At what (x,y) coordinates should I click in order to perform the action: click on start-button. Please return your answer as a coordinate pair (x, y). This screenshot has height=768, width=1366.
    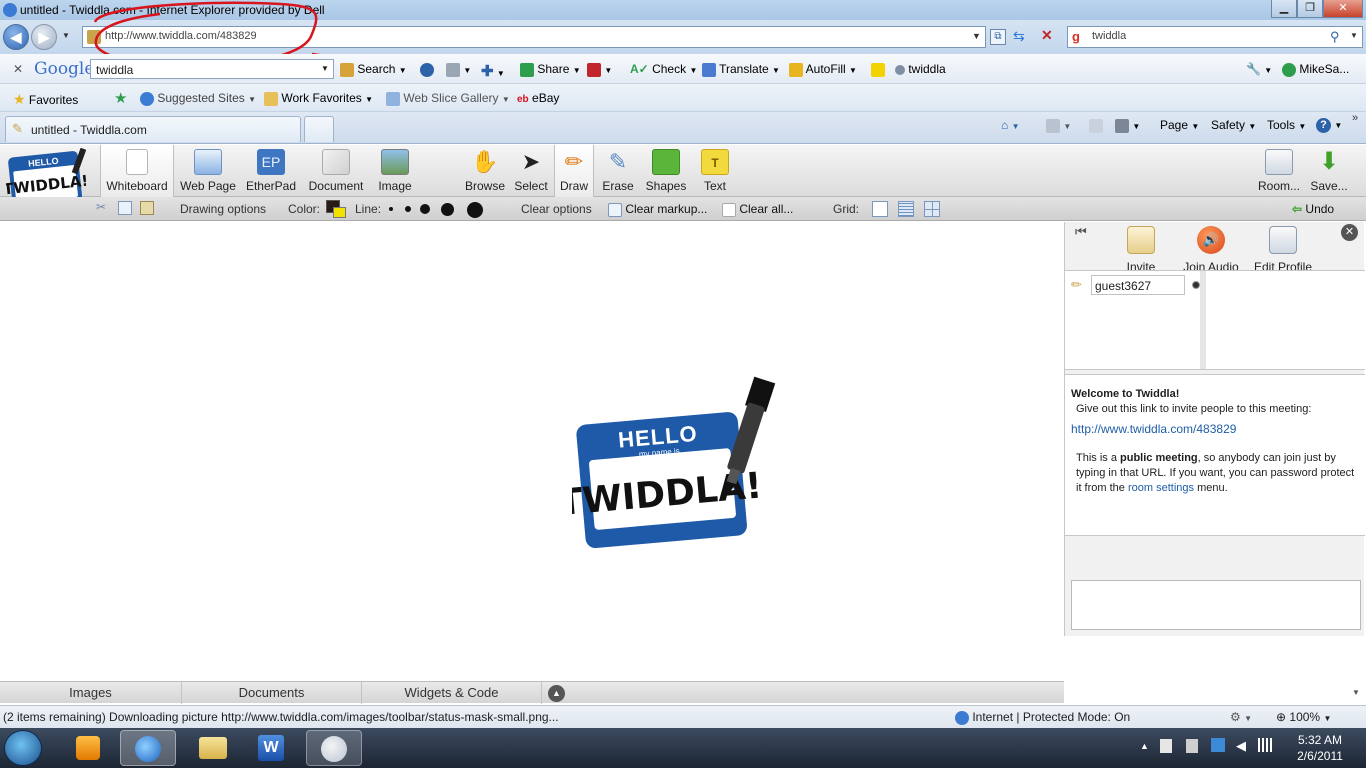
    Looking at the image, I should click on (23, 748).